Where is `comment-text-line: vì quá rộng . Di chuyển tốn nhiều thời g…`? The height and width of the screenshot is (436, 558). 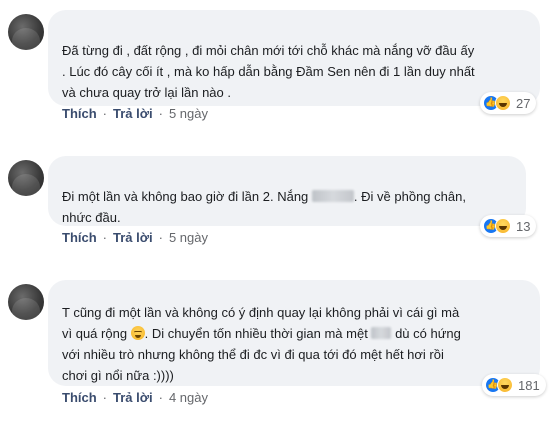
comment-text-line: vì quá rộng . Di chuyển tốn nhiều thời g… is located at coordinates (294, 333).